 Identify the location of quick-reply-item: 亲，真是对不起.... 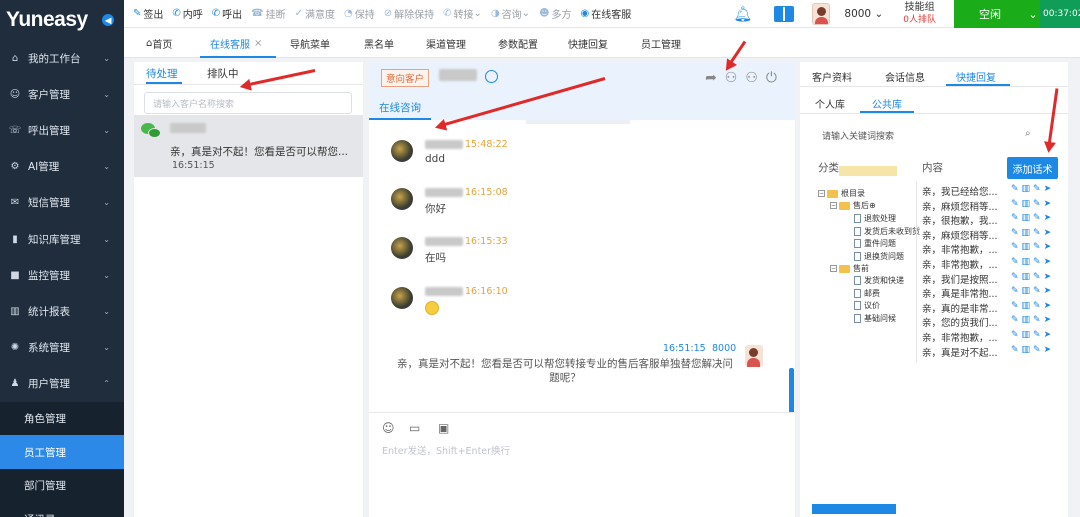
(960, 352).